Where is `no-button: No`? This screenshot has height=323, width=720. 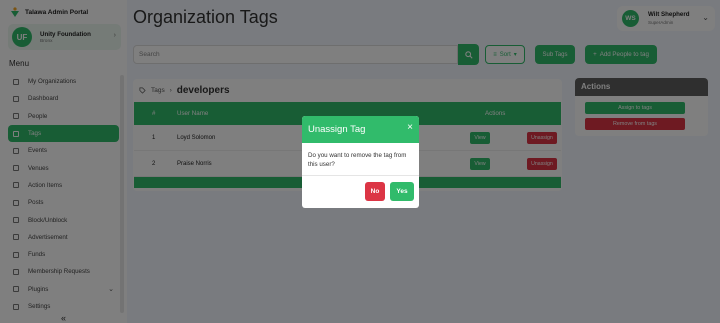 no-button: No is located at coordinates (375, 191).